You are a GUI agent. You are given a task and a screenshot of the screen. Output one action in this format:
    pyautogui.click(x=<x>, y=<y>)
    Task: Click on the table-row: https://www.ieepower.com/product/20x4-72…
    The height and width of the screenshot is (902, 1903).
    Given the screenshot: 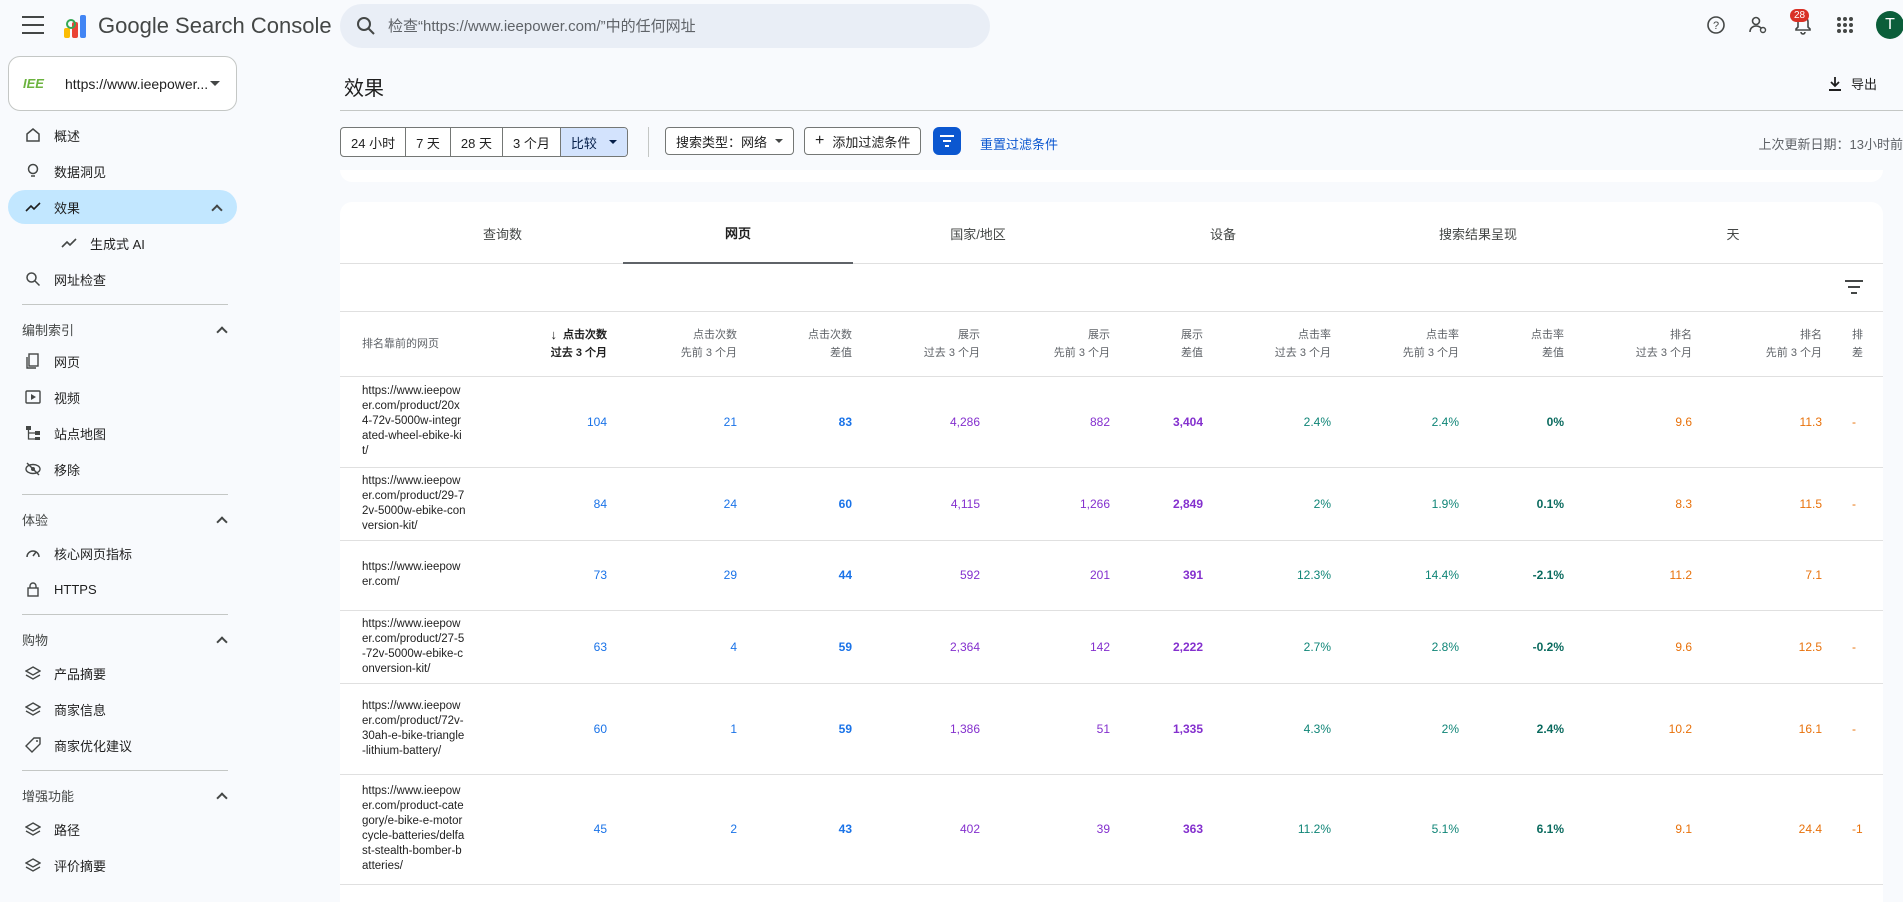 What is the action you would take?
    pyautogui.click(x=1111, y=422)
    